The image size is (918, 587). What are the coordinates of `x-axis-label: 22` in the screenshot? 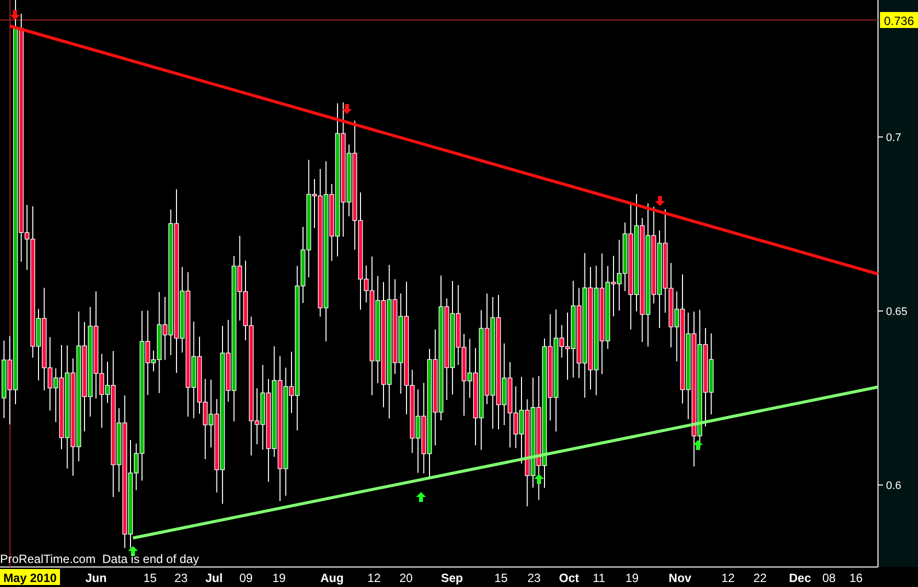 It's located at (760, 577).